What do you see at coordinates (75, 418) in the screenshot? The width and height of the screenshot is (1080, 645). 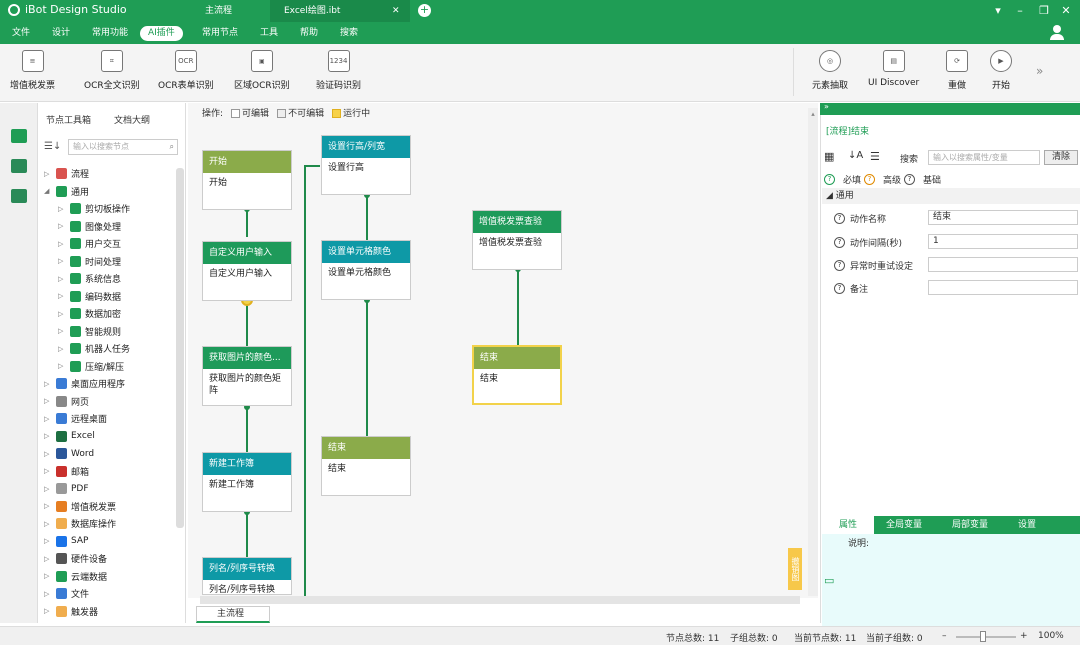 I see `tree-item: ▷ 远程桌面` at bounding box center [75, 418].